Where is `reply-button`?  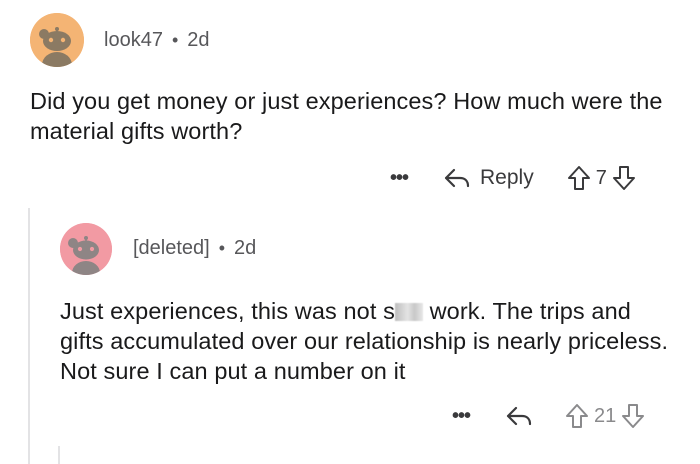
reply-button is located at coordinates (519, 416).